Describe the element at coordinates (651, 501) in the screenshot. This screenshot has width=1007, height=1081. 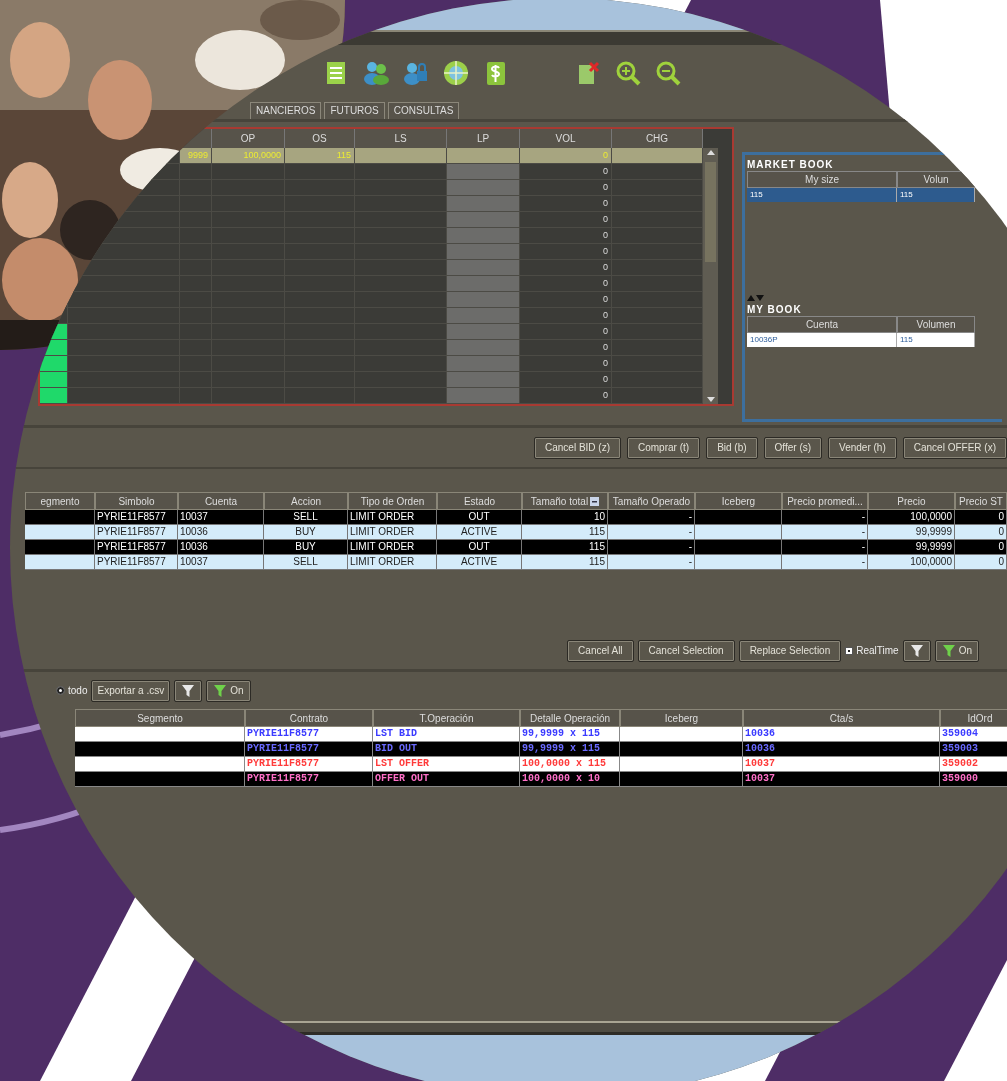
I see `column-header: Tamaño Operado` at that location.